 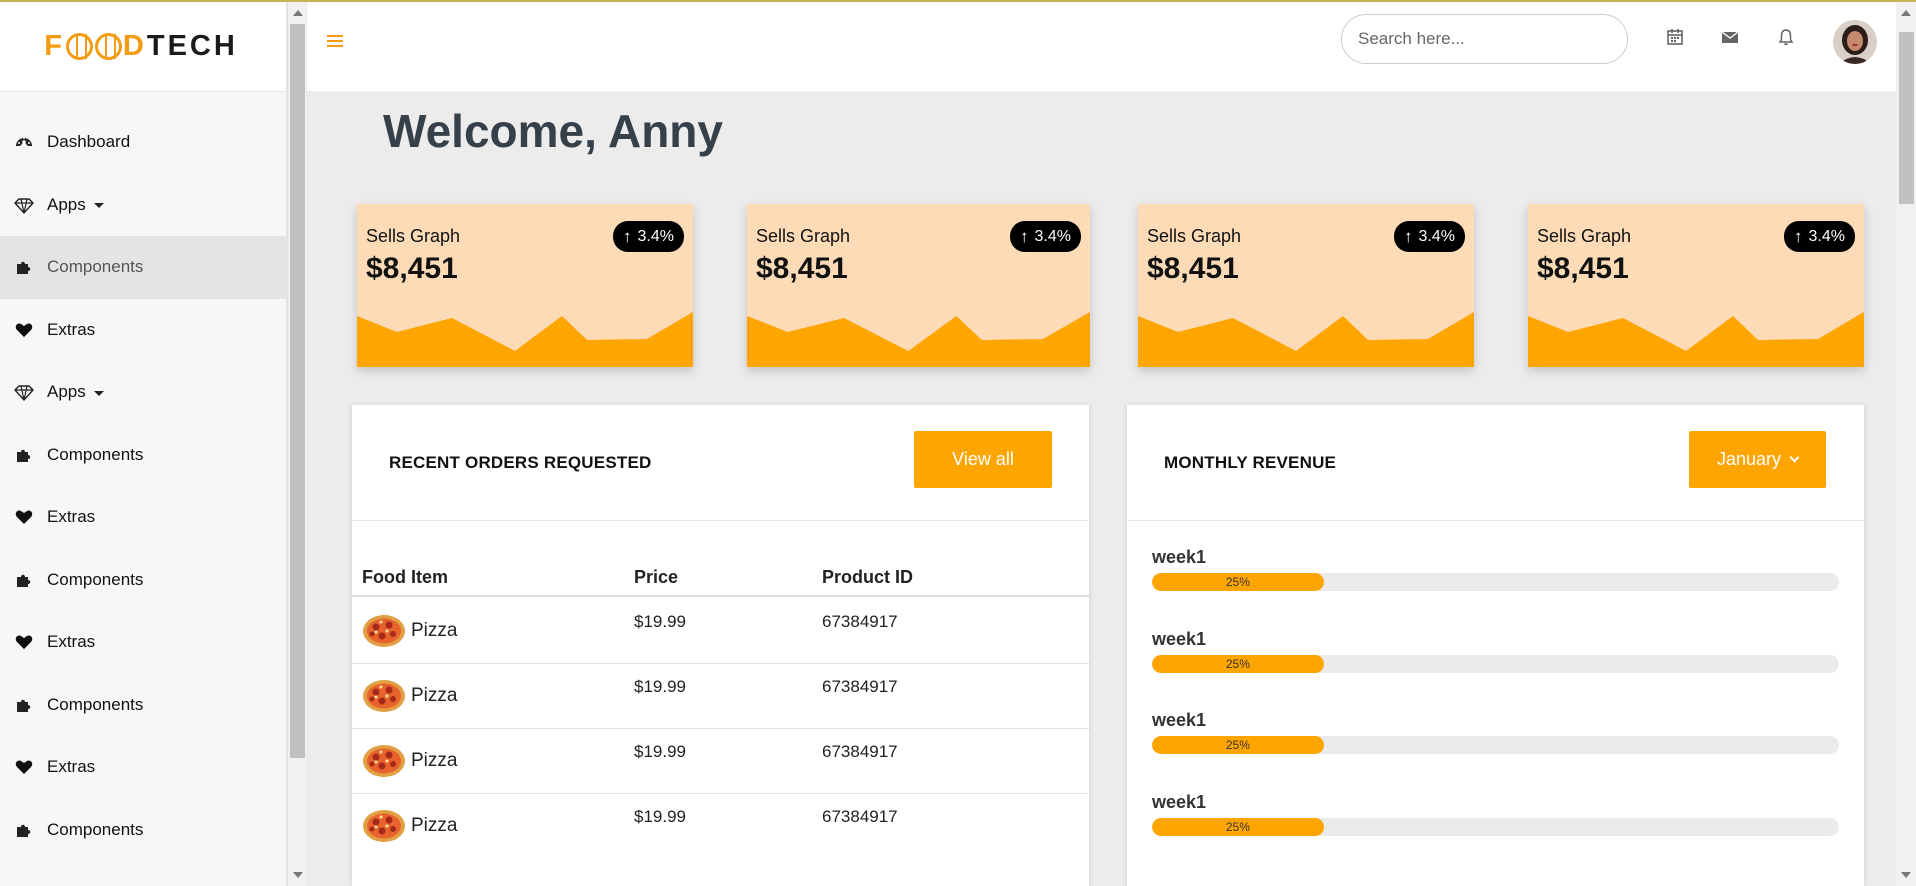 What do you see at coordinates (1794, 457) in the screenshot?
I see `chevron-down-icon` at bounding box center [1794, 457].